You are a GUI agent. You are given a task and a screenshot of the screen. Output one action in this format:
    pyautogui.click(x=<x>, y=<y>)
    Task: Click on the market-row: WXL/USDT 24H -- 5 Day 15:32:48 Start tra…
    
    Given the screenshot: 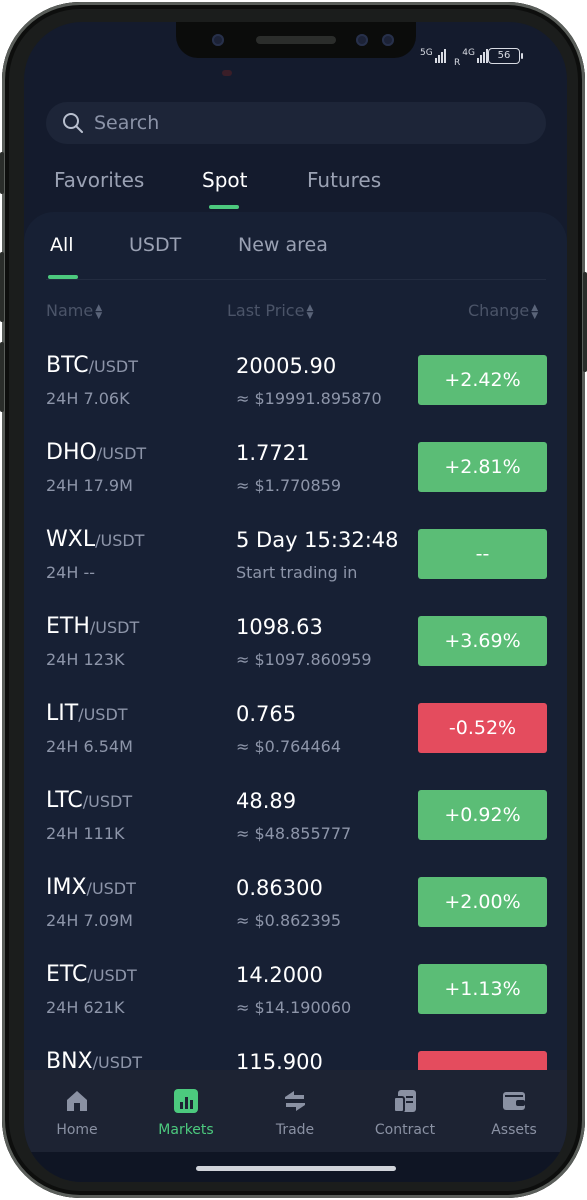 What is the action you would take?
    pyautogui.click(x=295, y=560)
    